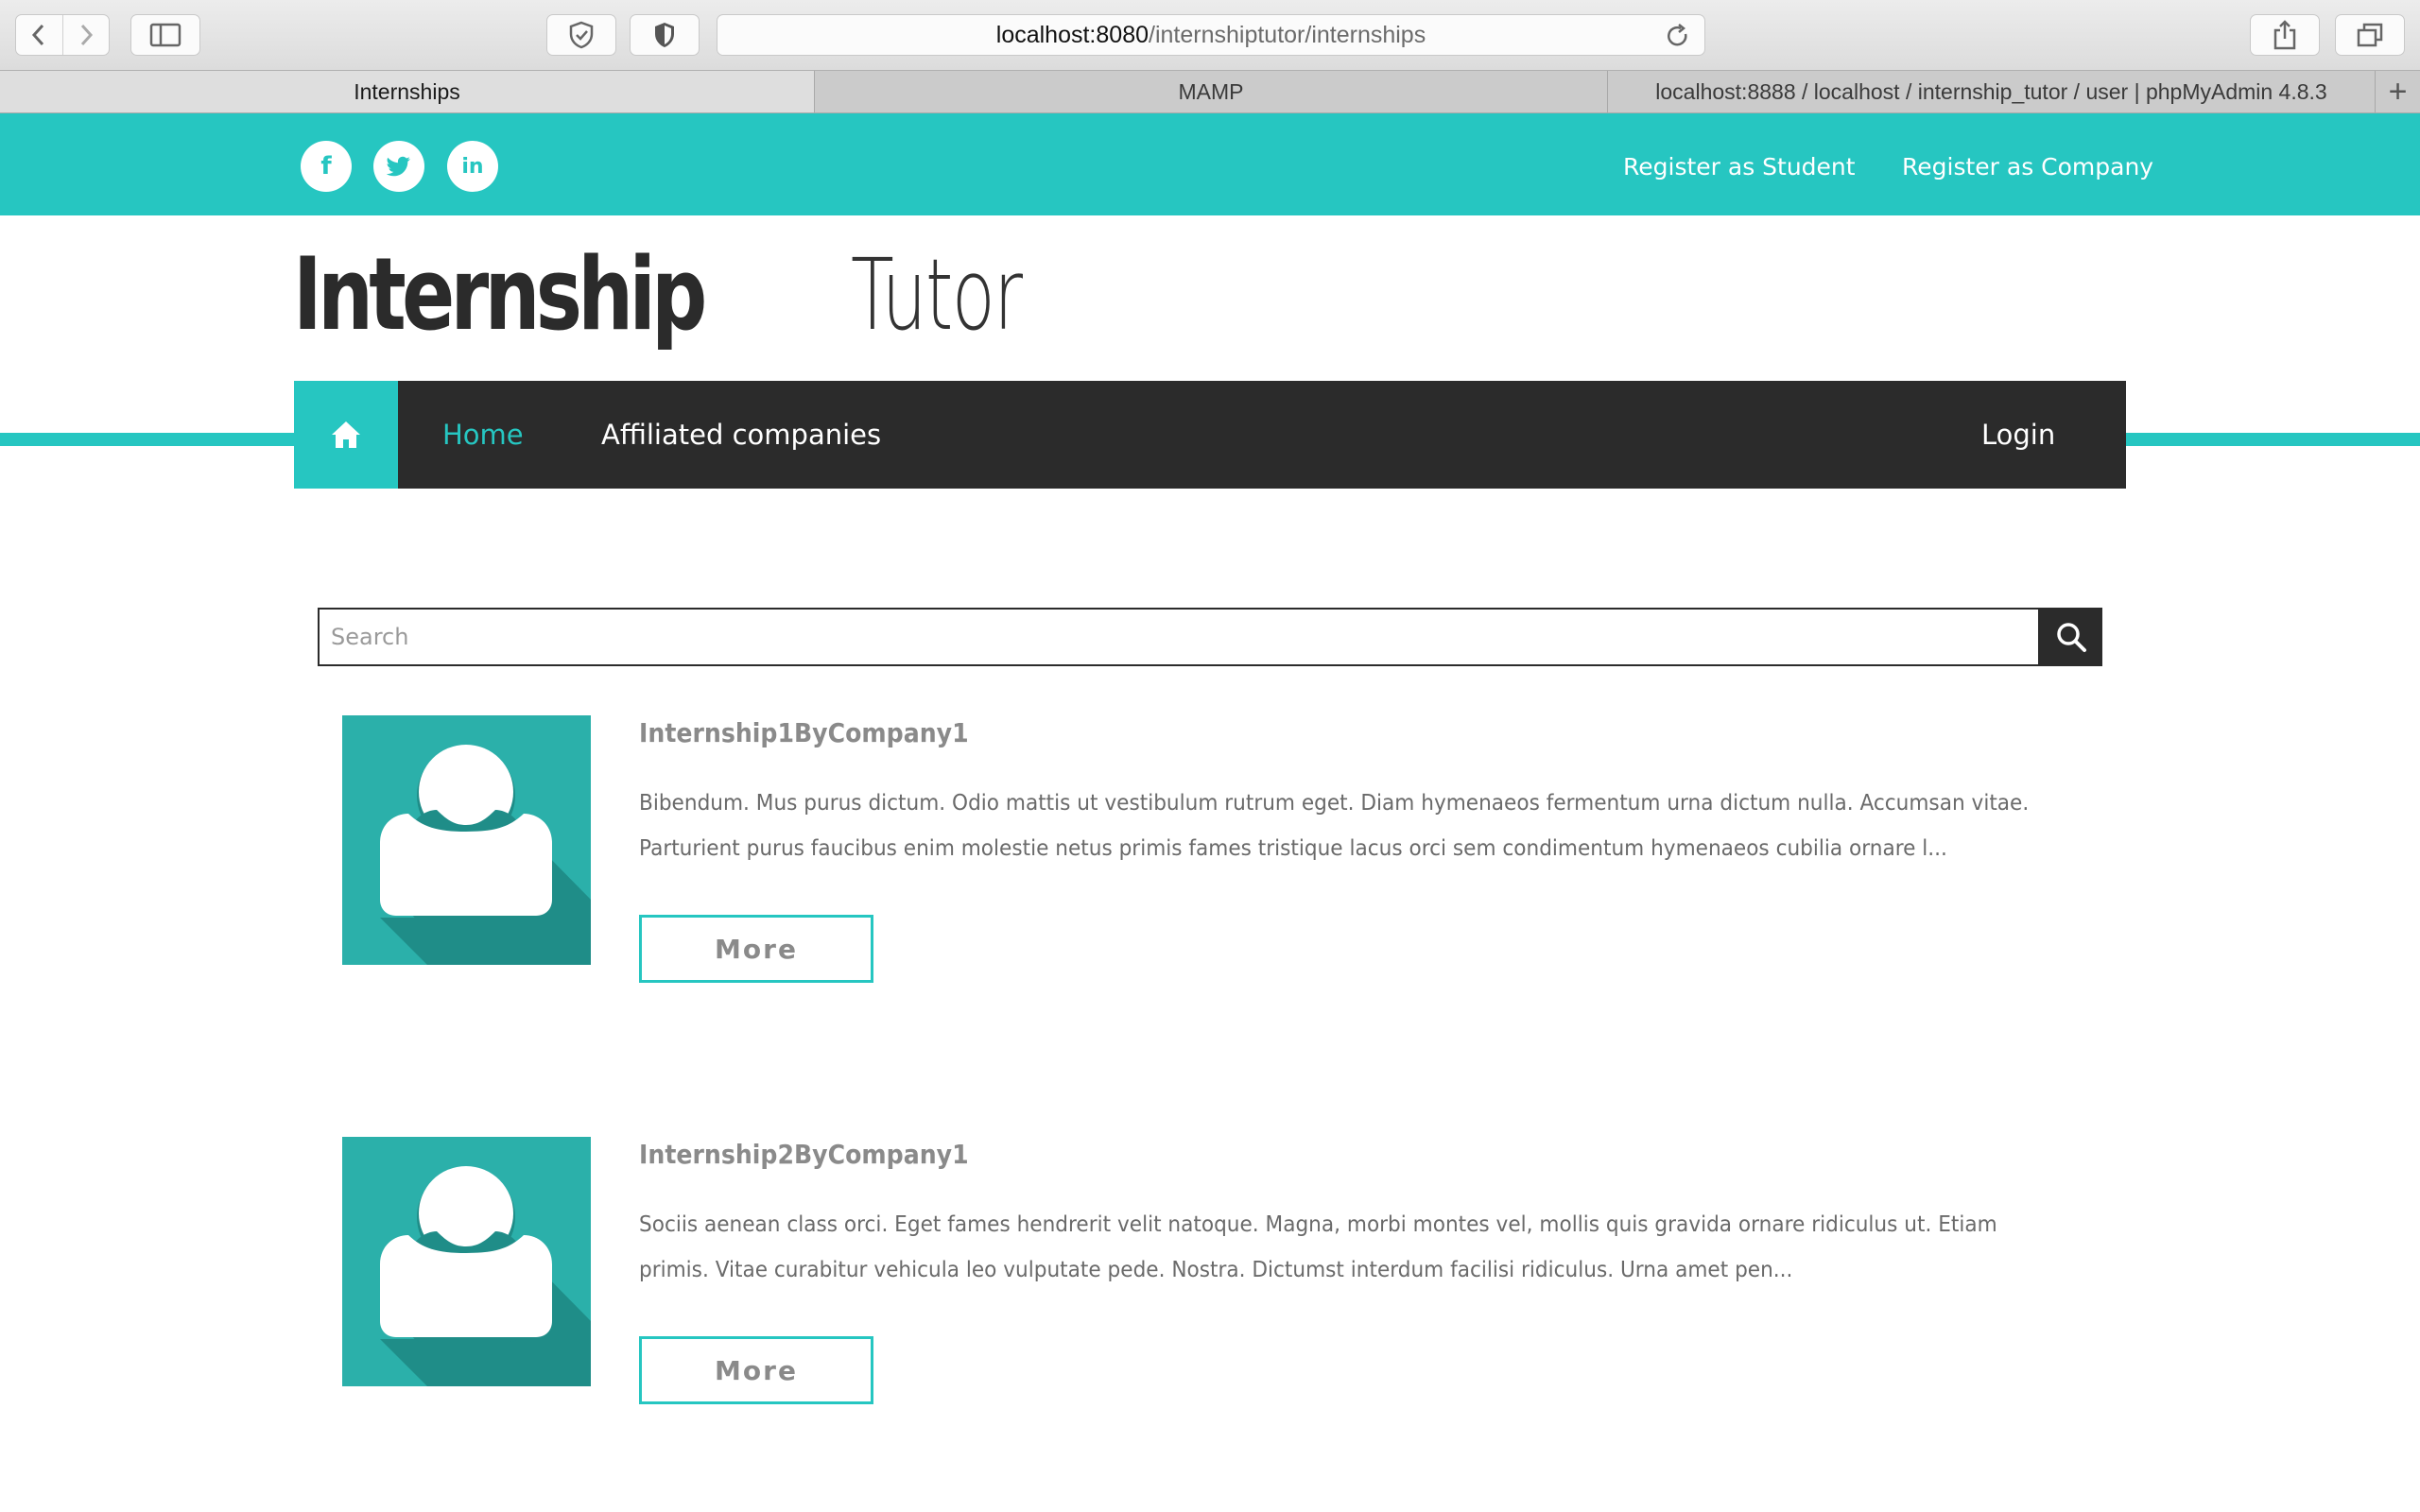 This screenshot has width=2420, height=1512. I want to click on shield-check-icon, so click(581, 35).